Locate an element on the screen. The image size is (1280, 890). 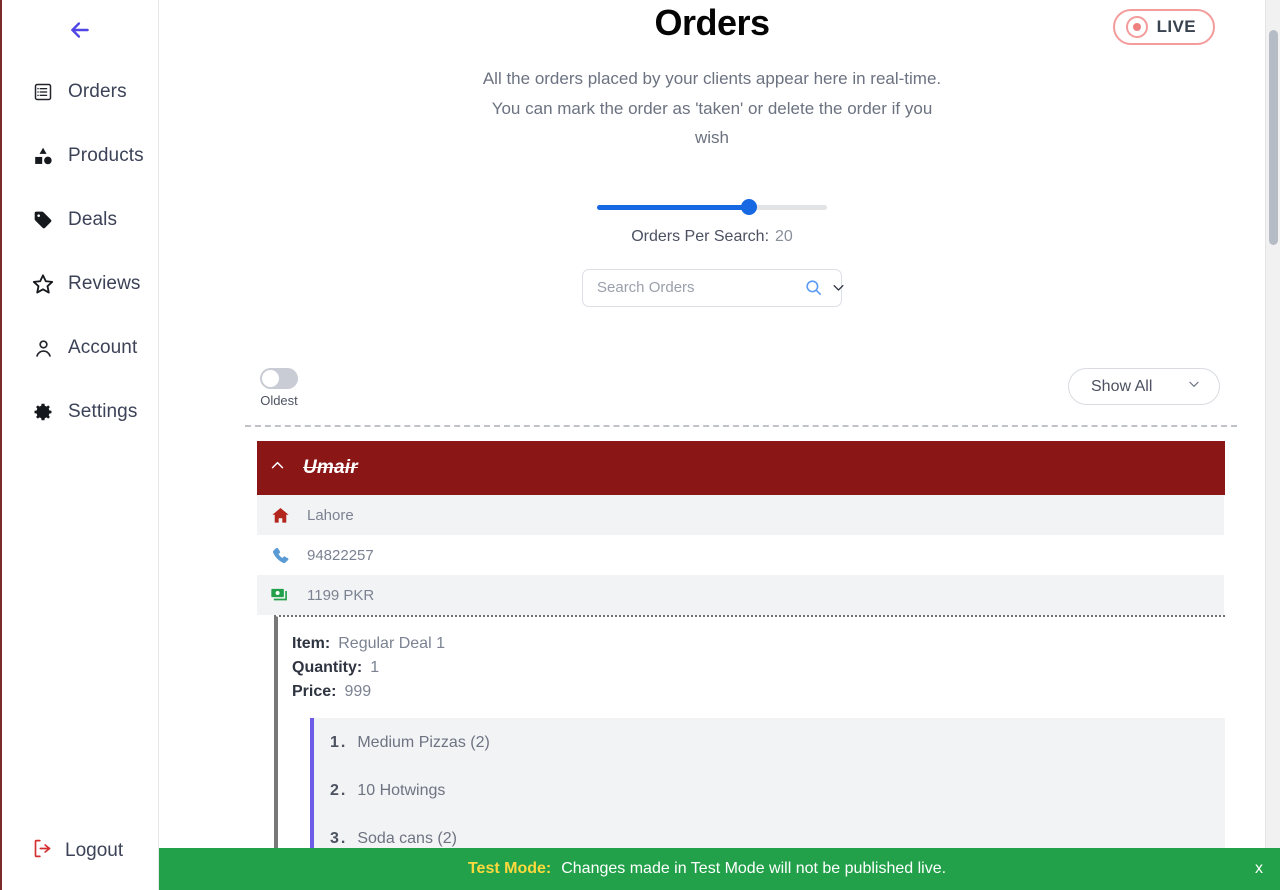
sidebar-item-deals: Deals is located at coordinates (80, 220).